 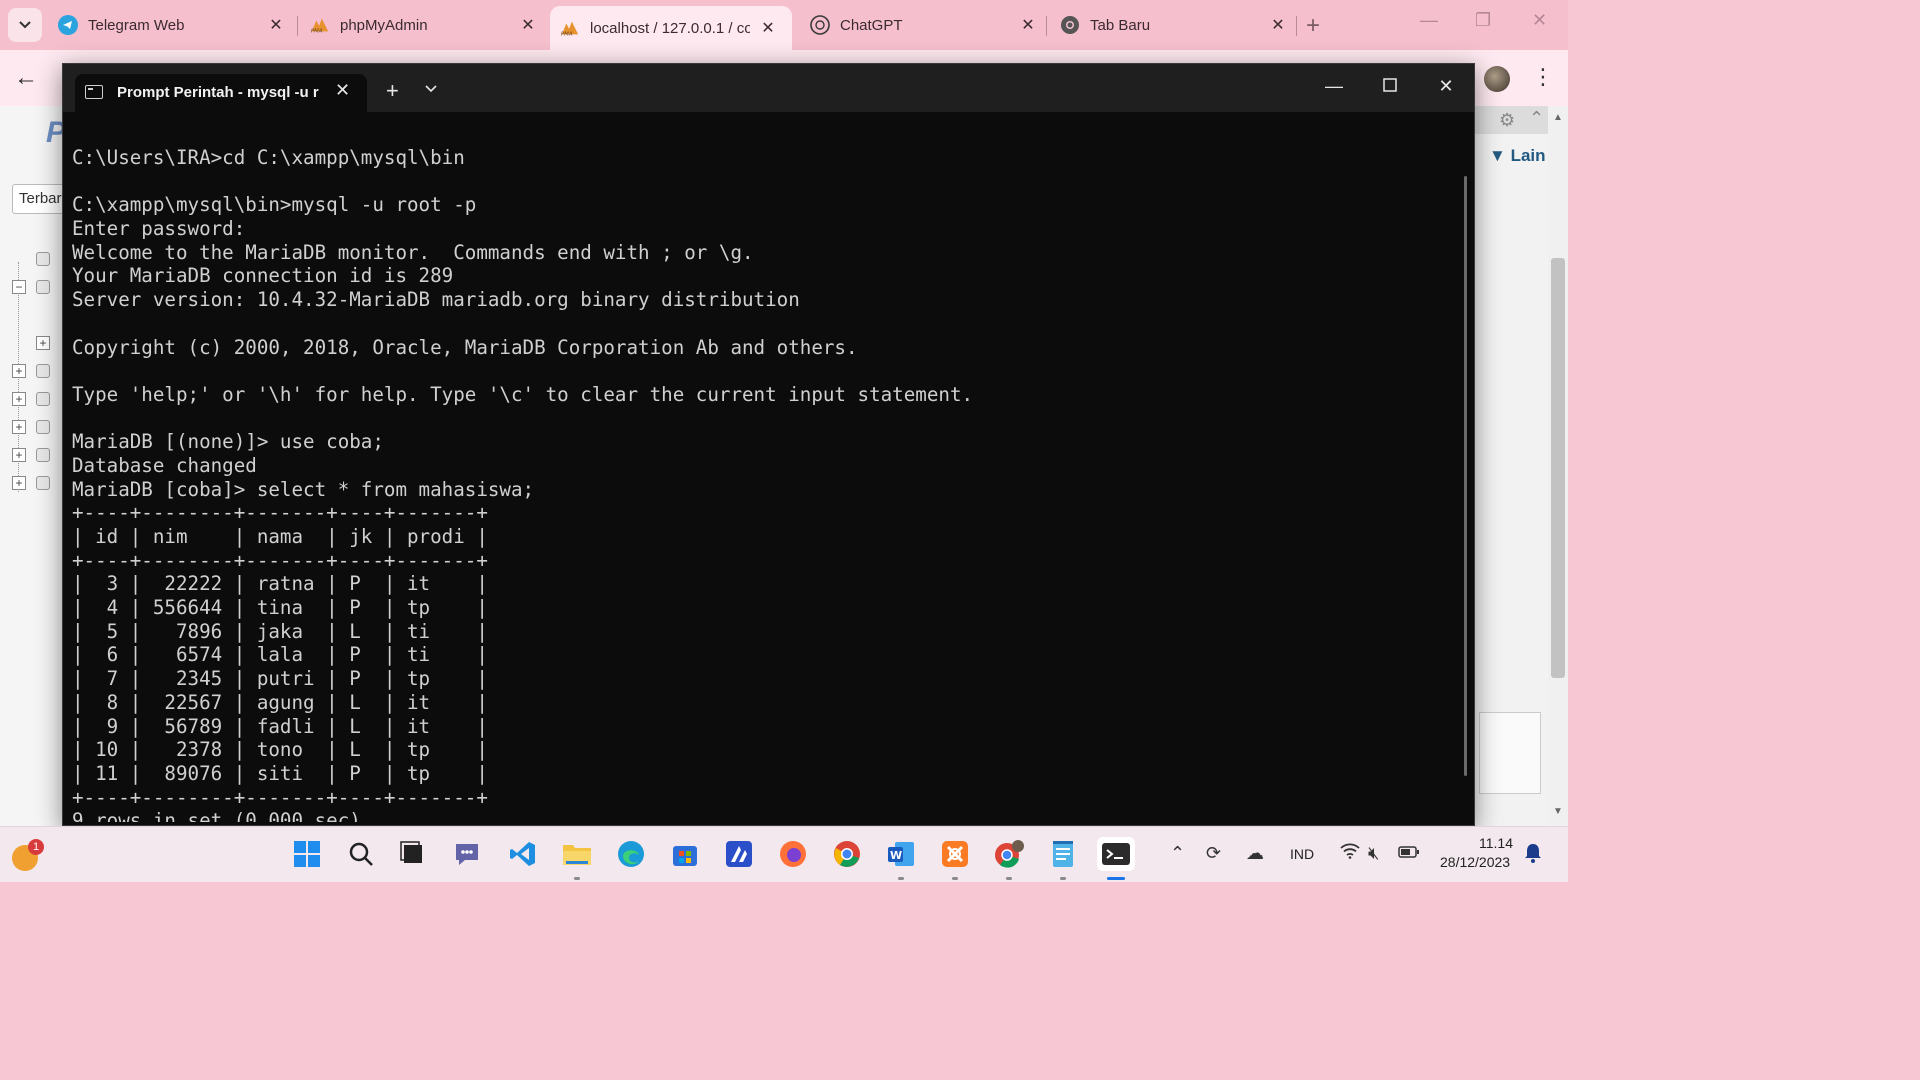 I want to click on caret-down-icon: ▼, so click(x=1500, y=155).